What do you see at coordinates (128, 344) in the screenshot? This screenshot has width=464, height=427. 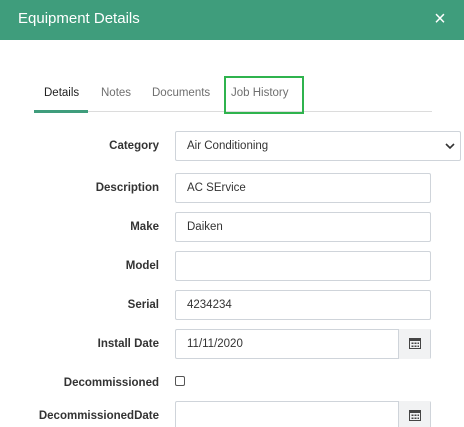 I see `install-date-label: Install Date` at bounding box center [128, 344].